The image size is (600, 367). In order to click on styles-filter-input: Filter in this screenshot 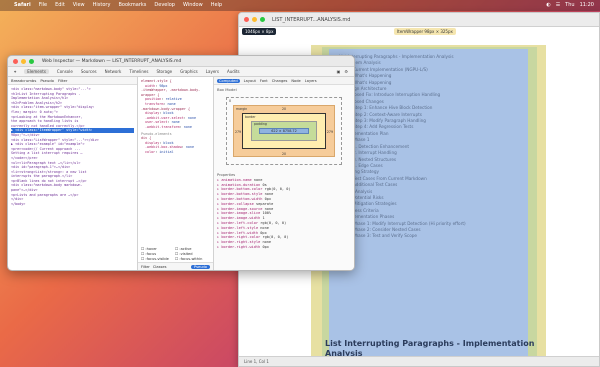, I will do `click(145, 267)`.